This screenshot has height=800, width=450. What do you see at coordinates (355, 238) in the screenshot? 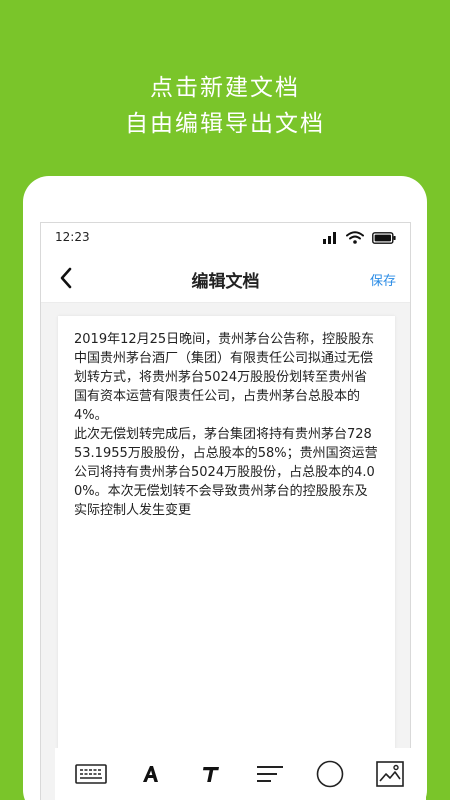
I see `wifi-icon` at bounding box center [355, 238].